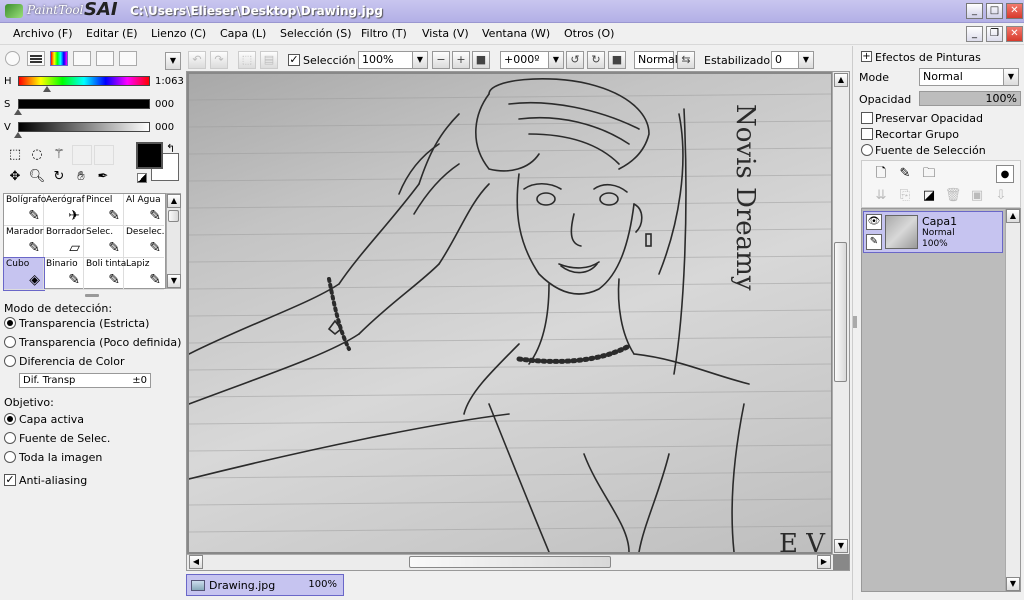 This screenshot has height=600, width=1024. Describe the element at coordinates (105, 274) in the screenshot. I see `tool-boli-tinta: Boli tinta ✎` at that location.